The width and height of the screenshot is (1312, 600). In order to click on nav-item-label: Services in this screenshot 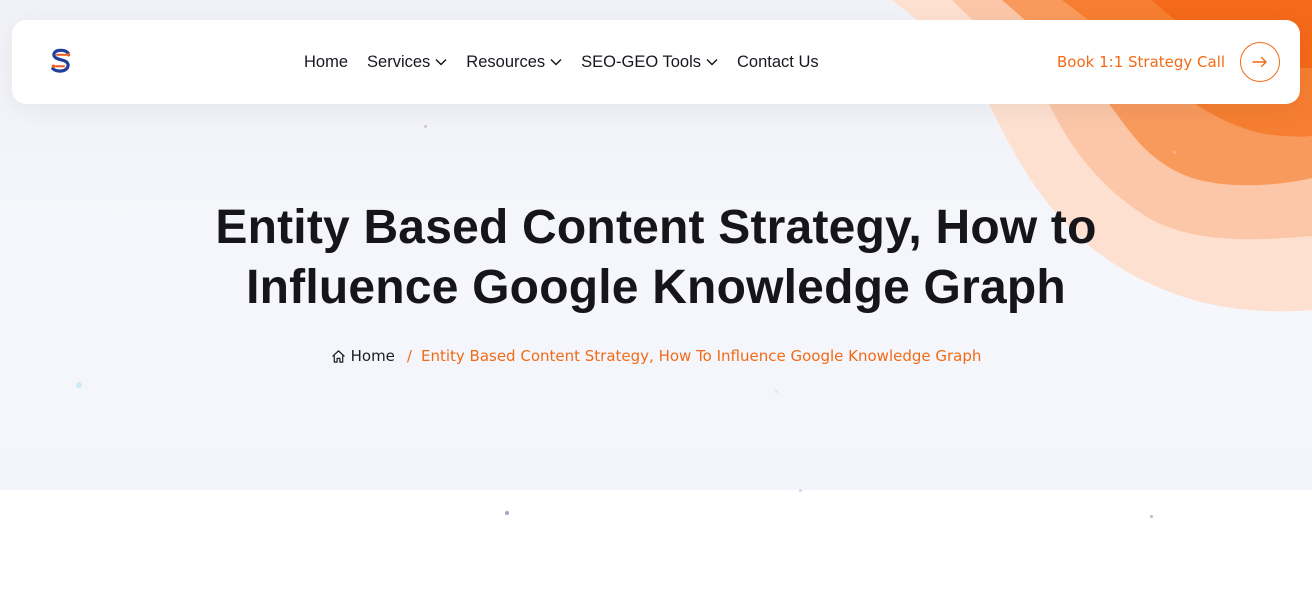, I will do `click(399, 61)`.